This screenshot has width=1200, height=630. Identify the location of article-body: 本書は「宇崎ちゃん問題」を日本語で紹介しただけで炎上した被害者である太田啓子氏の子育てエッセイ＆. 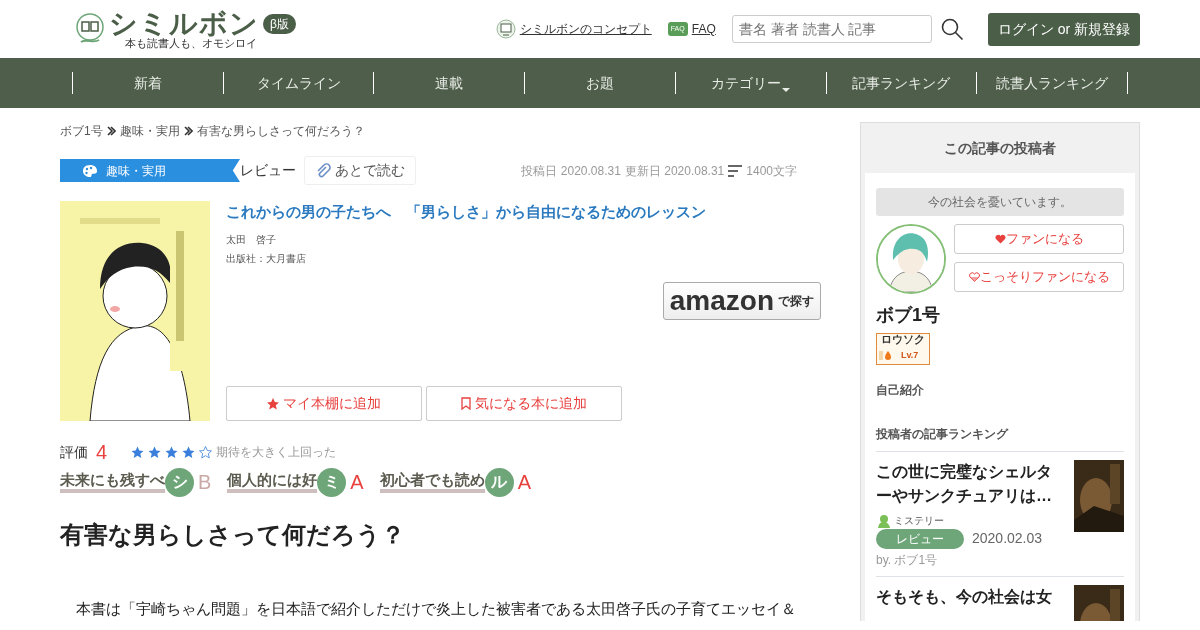
(436, 608).